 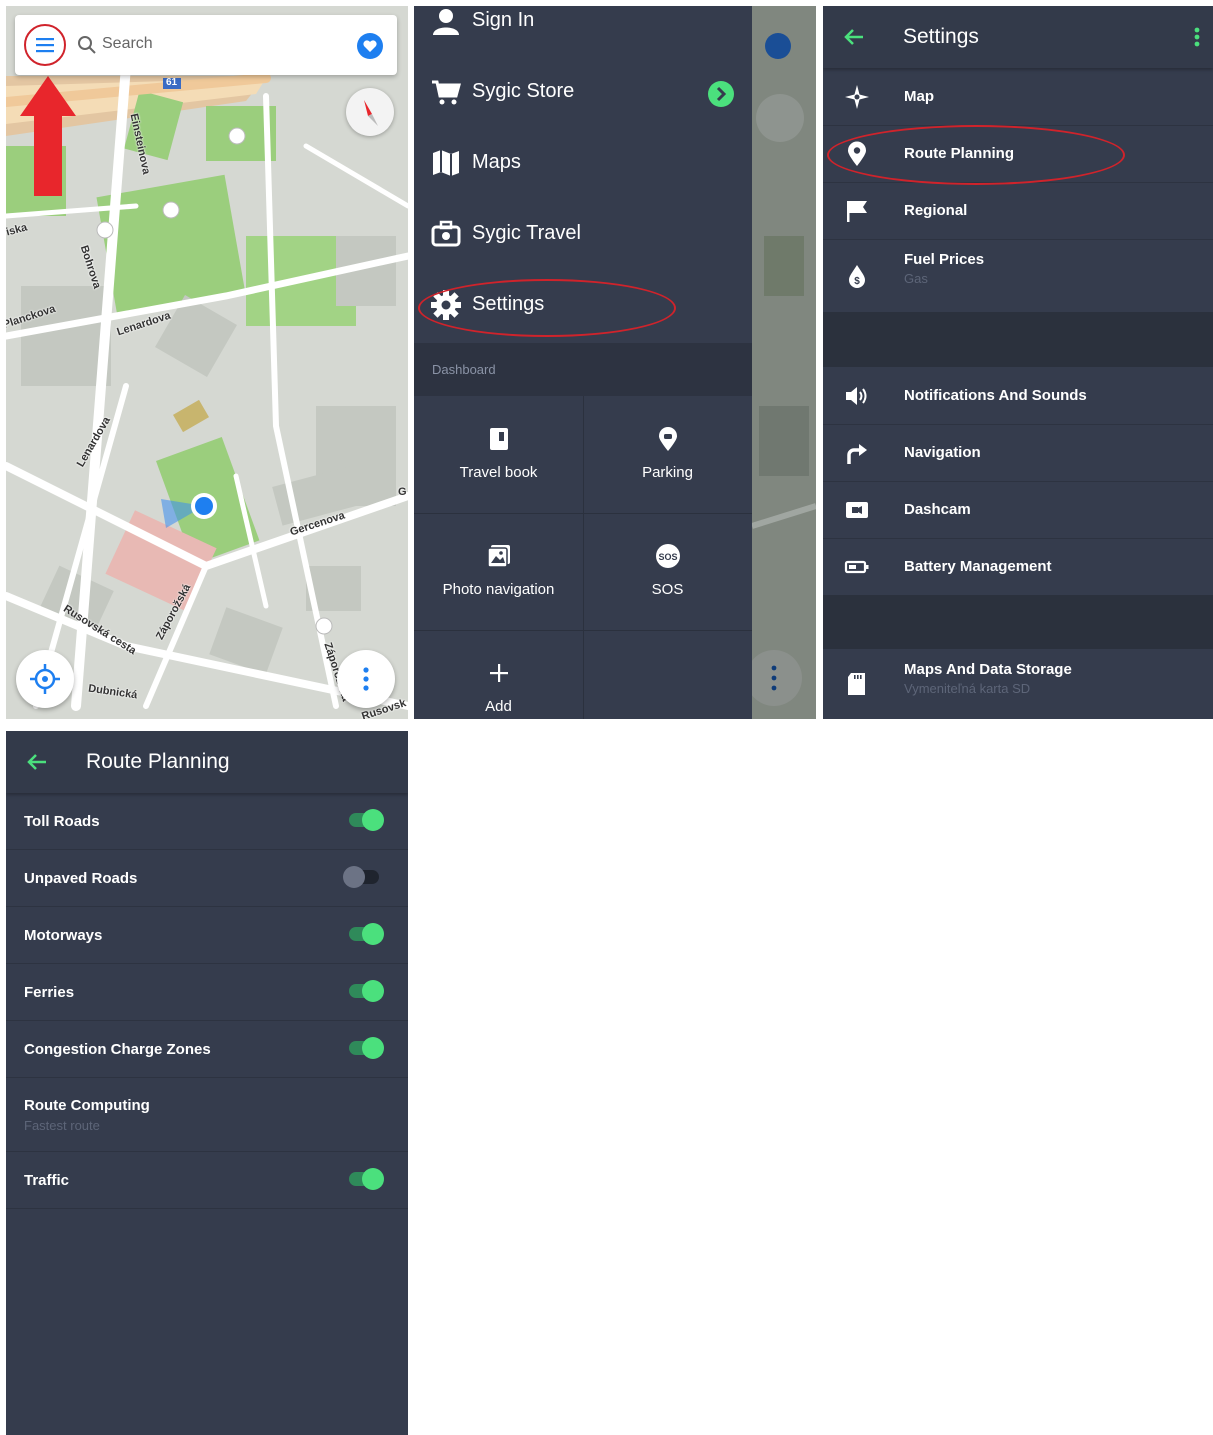 I want to click on speaker-icon, so click(x=856, y=396).